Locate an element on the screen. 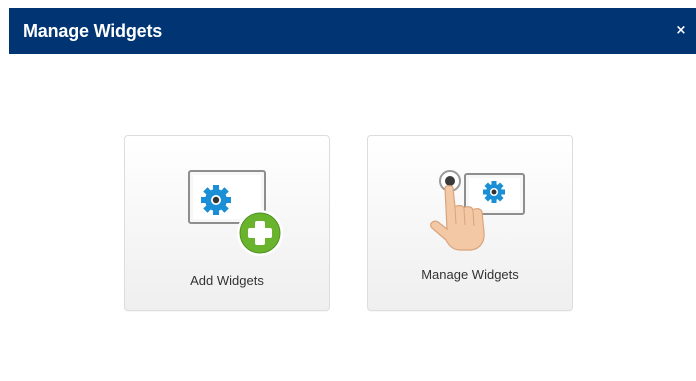 This screenshot has height=381, width=696. plus-icon is located at coordinates (260, 233).